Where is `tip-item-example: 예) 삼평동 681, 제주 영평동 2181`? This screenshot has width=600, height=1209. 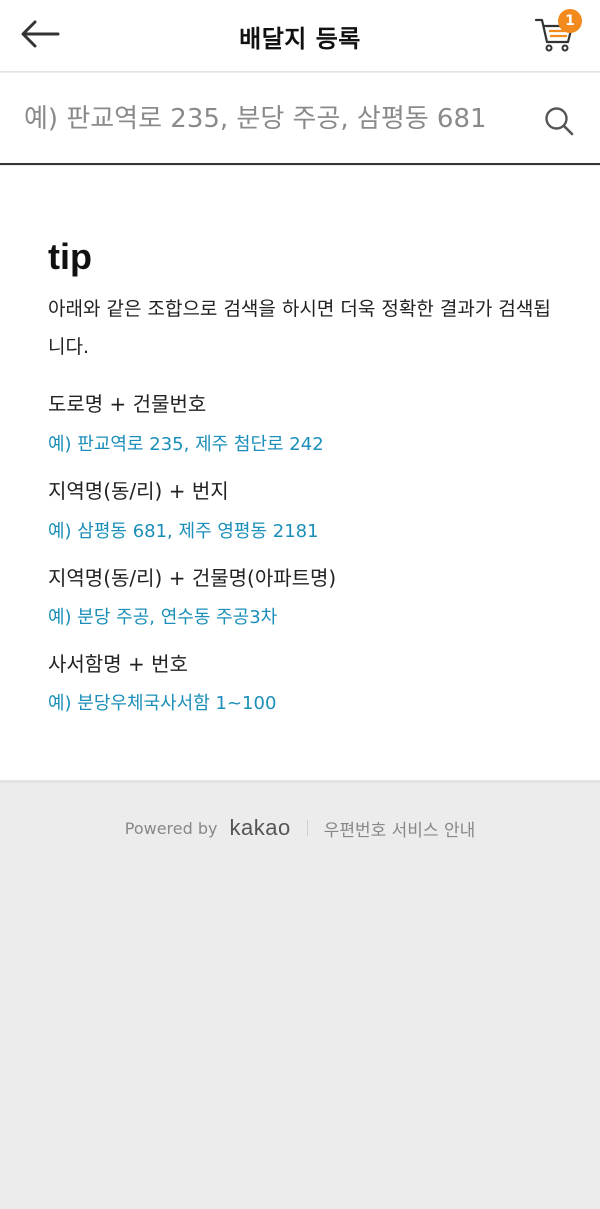
tip-item-example: 예) 삼평동 681, 제주 영평동 2181 is located at coordinates (183, 531).